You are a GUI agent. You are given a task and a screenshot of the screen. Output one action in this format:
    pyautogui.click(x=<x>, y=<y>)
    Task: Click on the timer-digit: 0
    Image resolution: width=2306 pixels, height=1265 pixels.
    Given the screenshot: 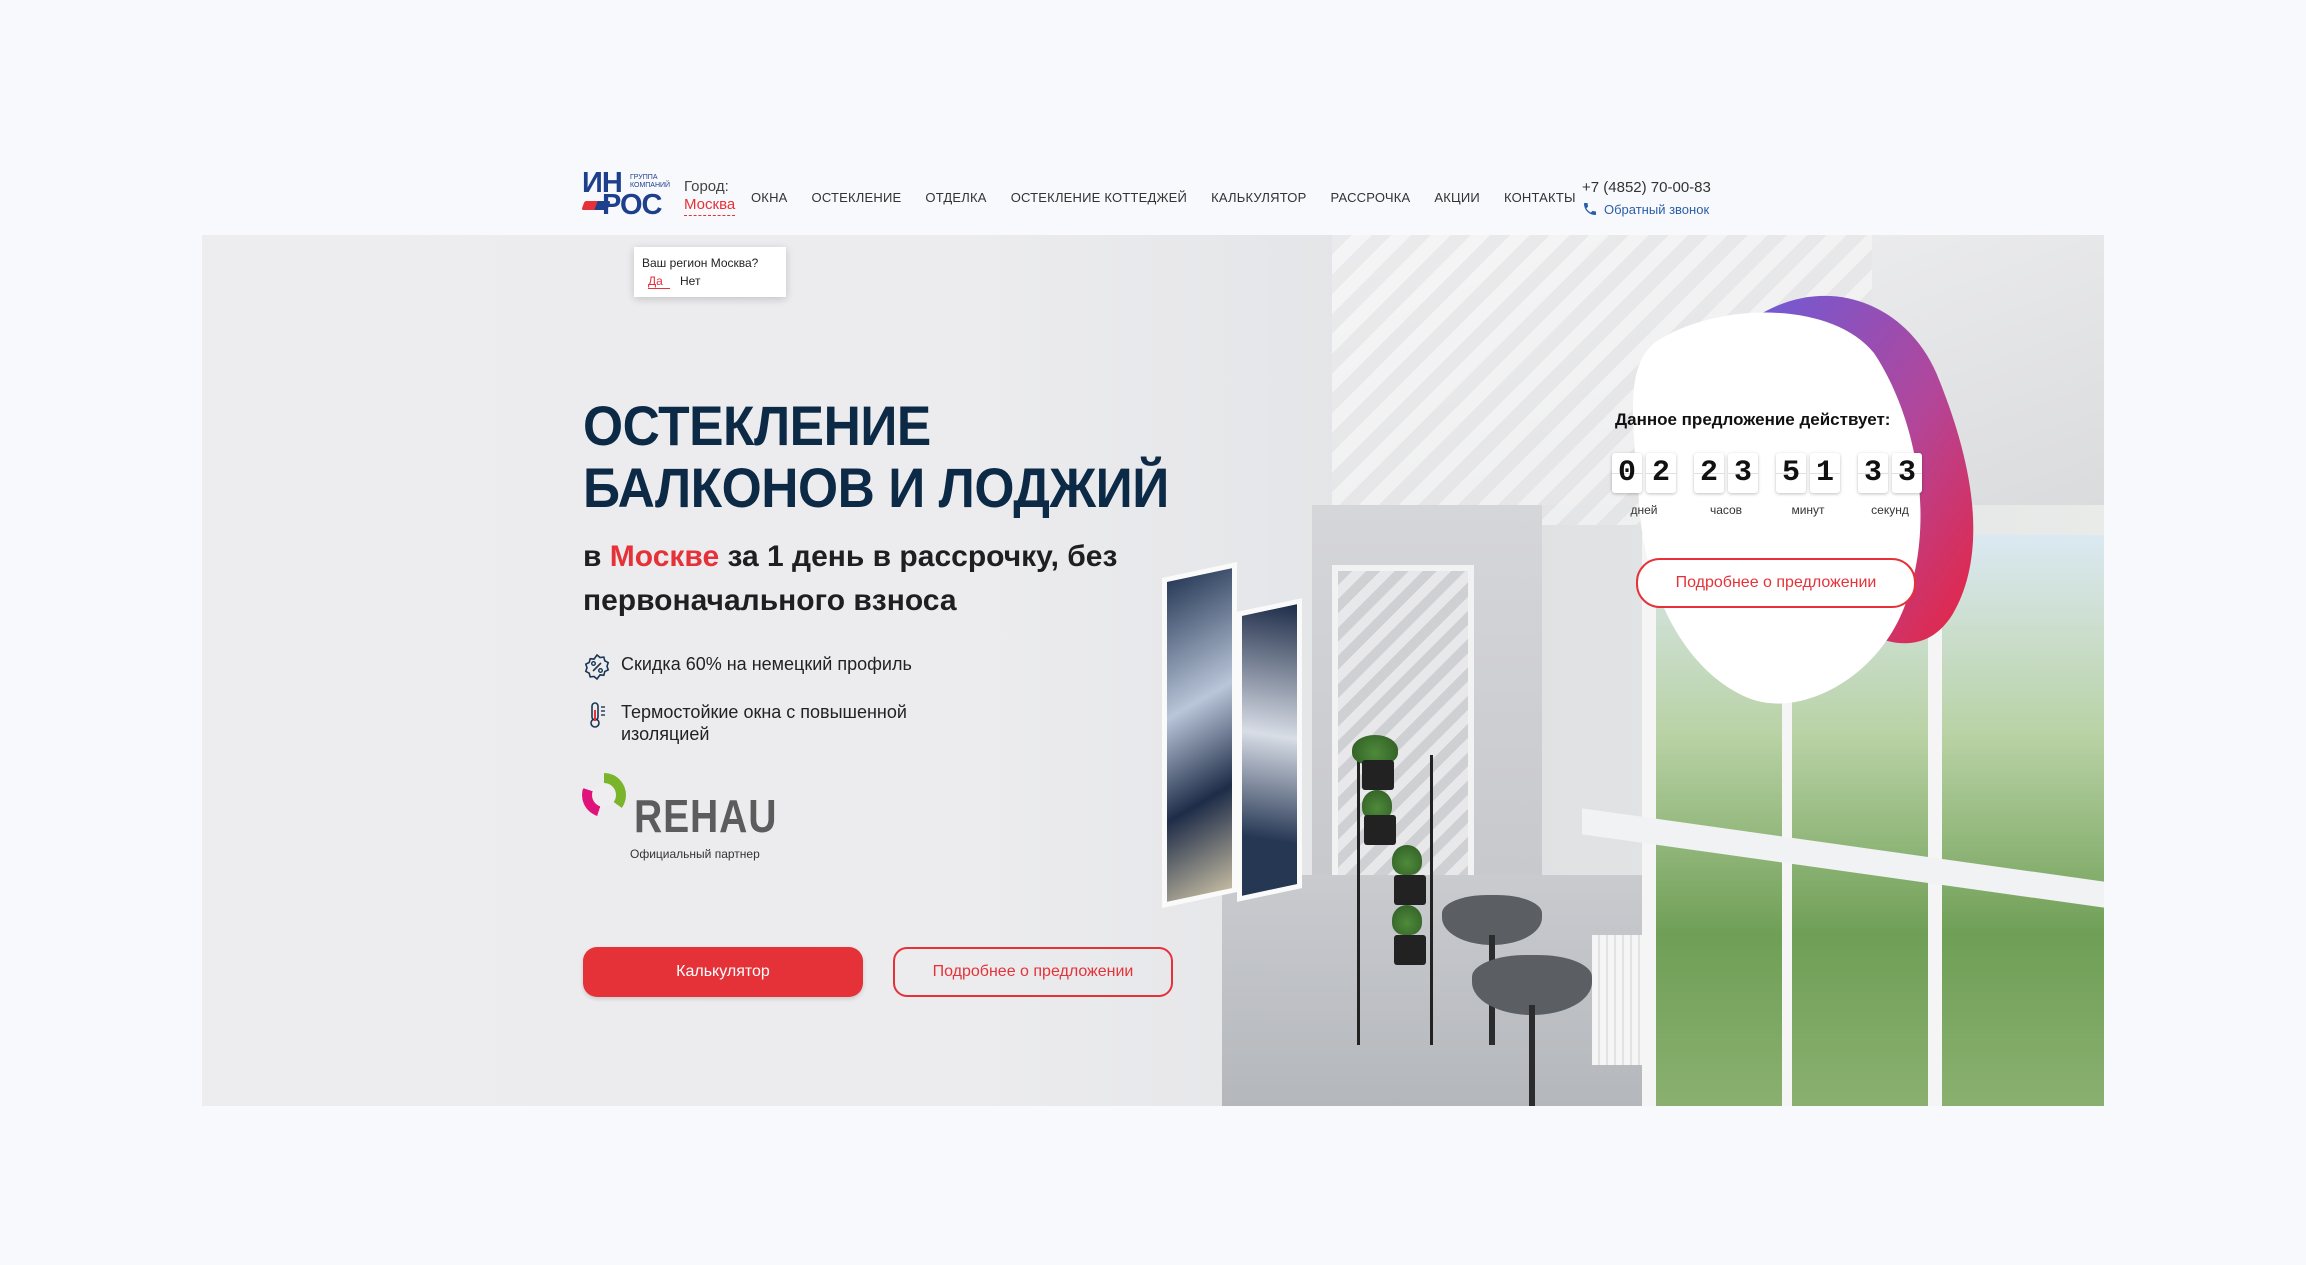 What is the action you would take?
    pyautogui.click(x=1627, y=473)
    